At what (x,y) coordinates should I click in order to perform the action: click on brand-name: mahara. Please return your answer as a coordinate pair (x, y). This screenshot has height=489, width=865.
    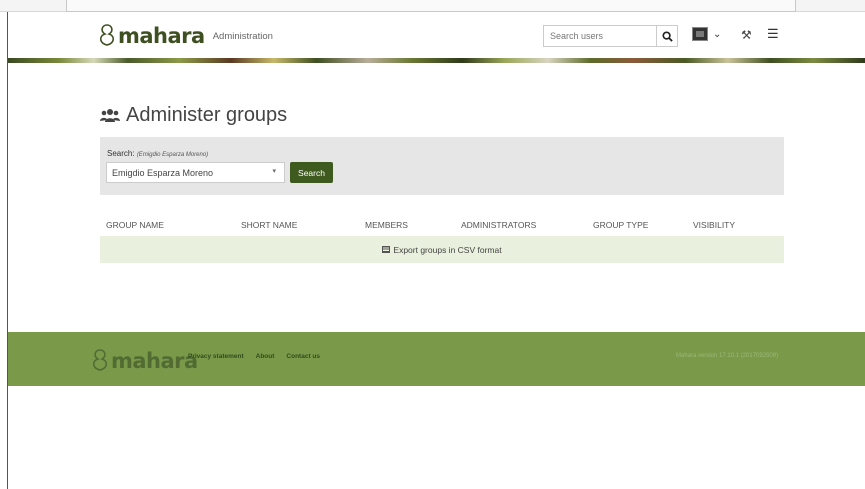
    Looking at the image, I should click on (161, 36).